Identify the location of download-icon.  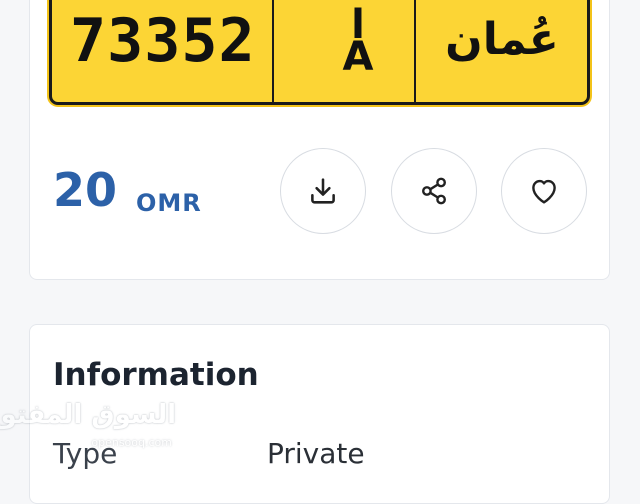
(323, 191).